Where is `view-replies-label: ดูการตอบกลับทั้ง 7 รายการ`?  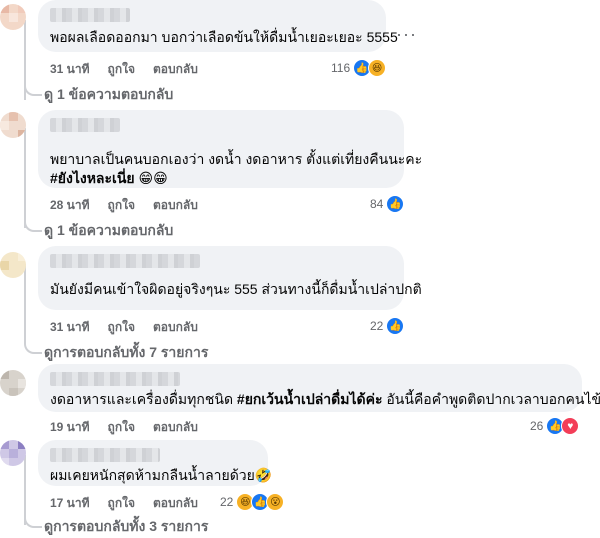 view-replies-label: ดูการตอบกลับทั้ง 7 รายการ is located at coordinates (126, 353).